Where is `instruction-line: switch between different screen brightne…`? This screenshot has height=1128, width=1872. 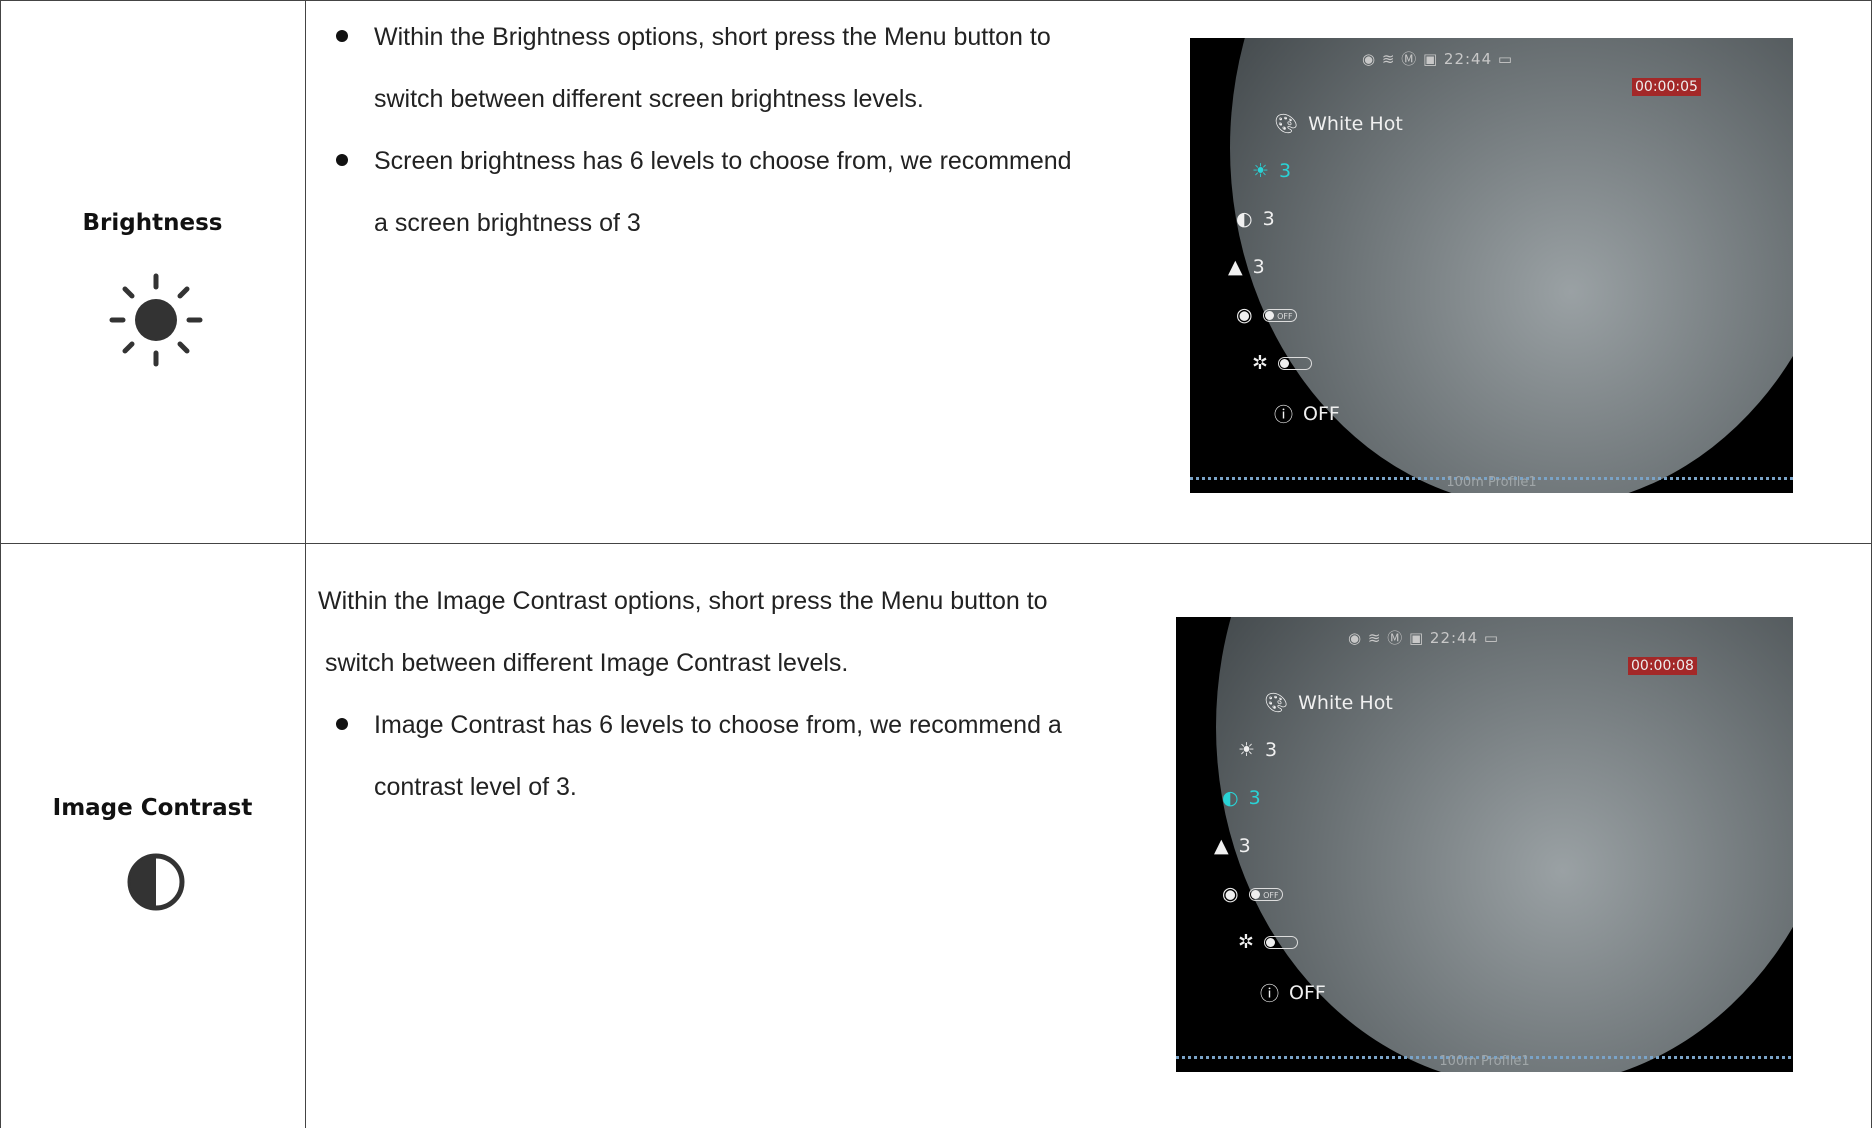 instruction-line: switch between different screen brightne… is located at coordinates (649, 99).